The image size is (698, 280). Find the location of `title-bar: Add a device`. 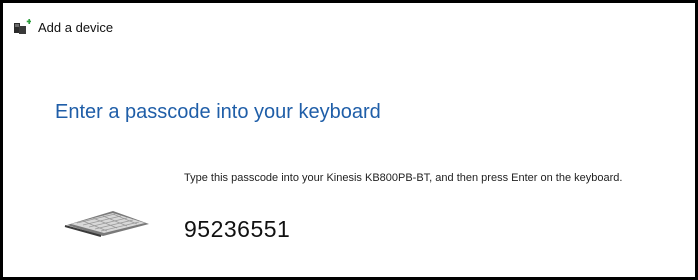

title-bar: Add a device is located at coordinates (63, 27).